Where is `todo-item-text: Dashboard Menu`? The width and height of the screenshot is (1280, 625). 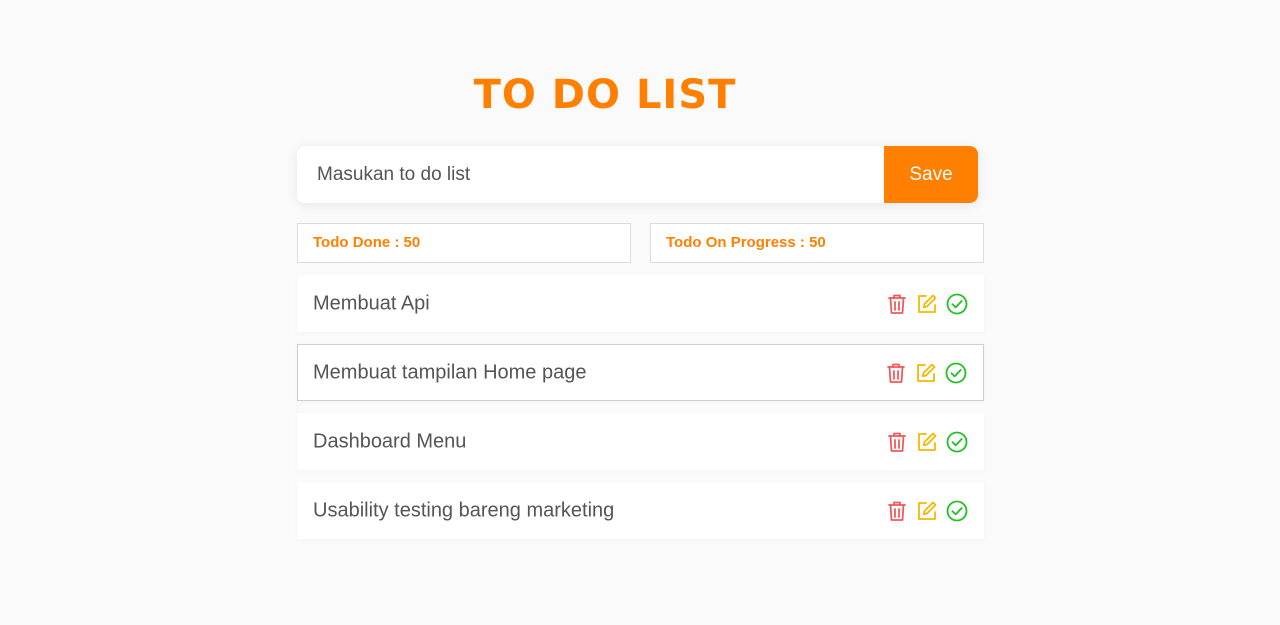
todo-item-text: Dashboard Menu is located at coordinates (390, 441).